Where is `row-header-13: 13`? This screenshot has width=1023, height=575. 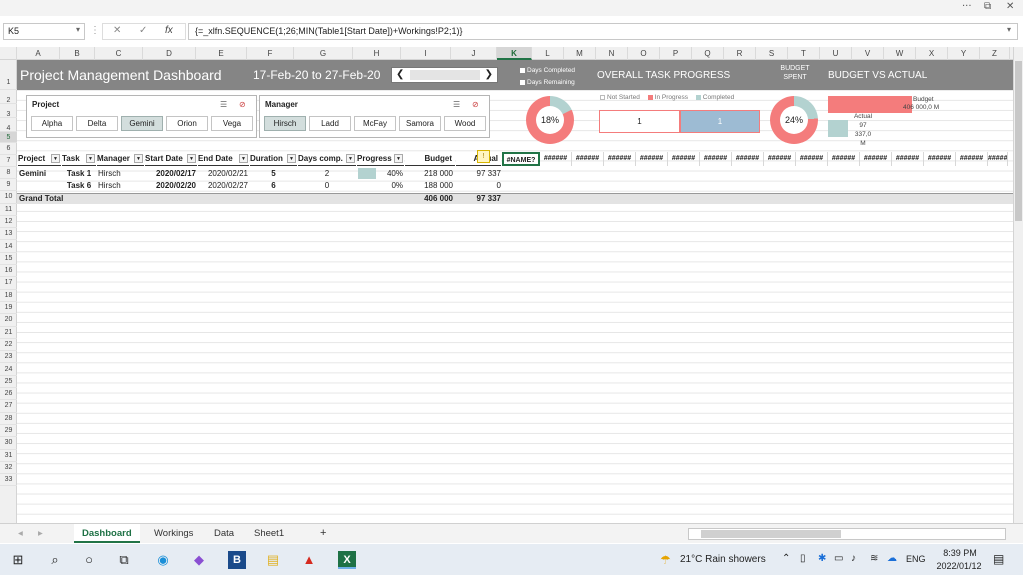 row-header-13: 13 is located at coordinates (8, 234).